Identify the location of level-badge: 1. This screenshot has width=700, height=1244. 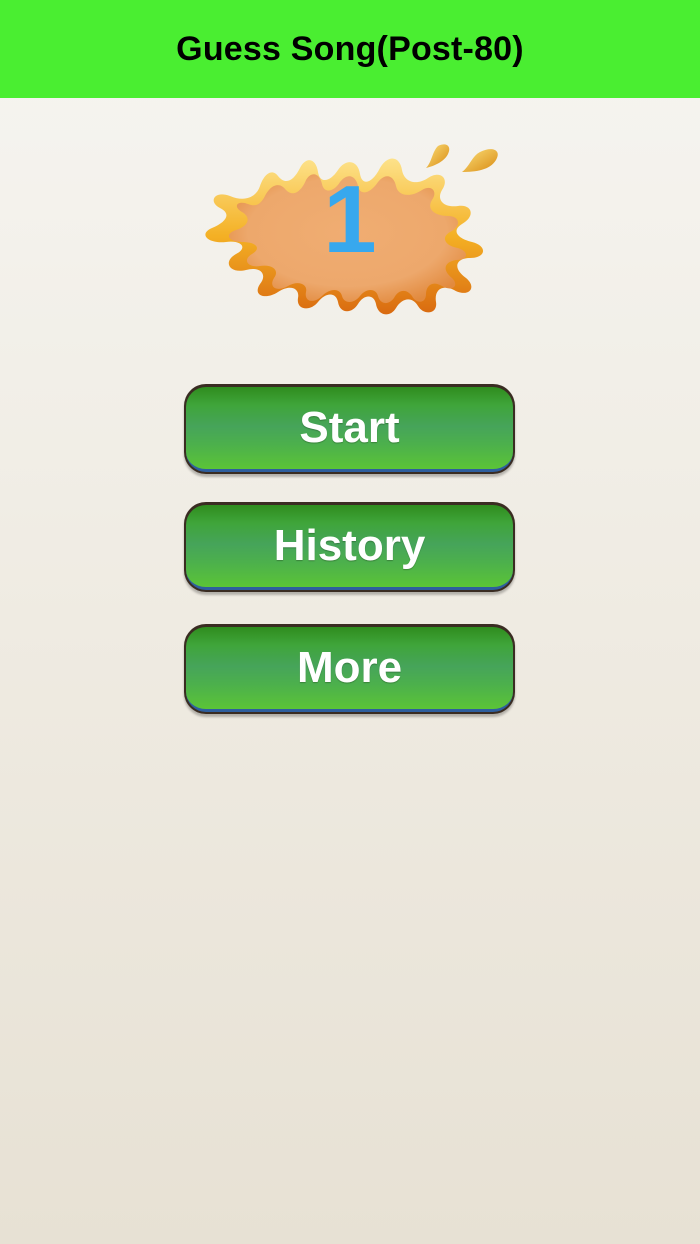
(350, 227).